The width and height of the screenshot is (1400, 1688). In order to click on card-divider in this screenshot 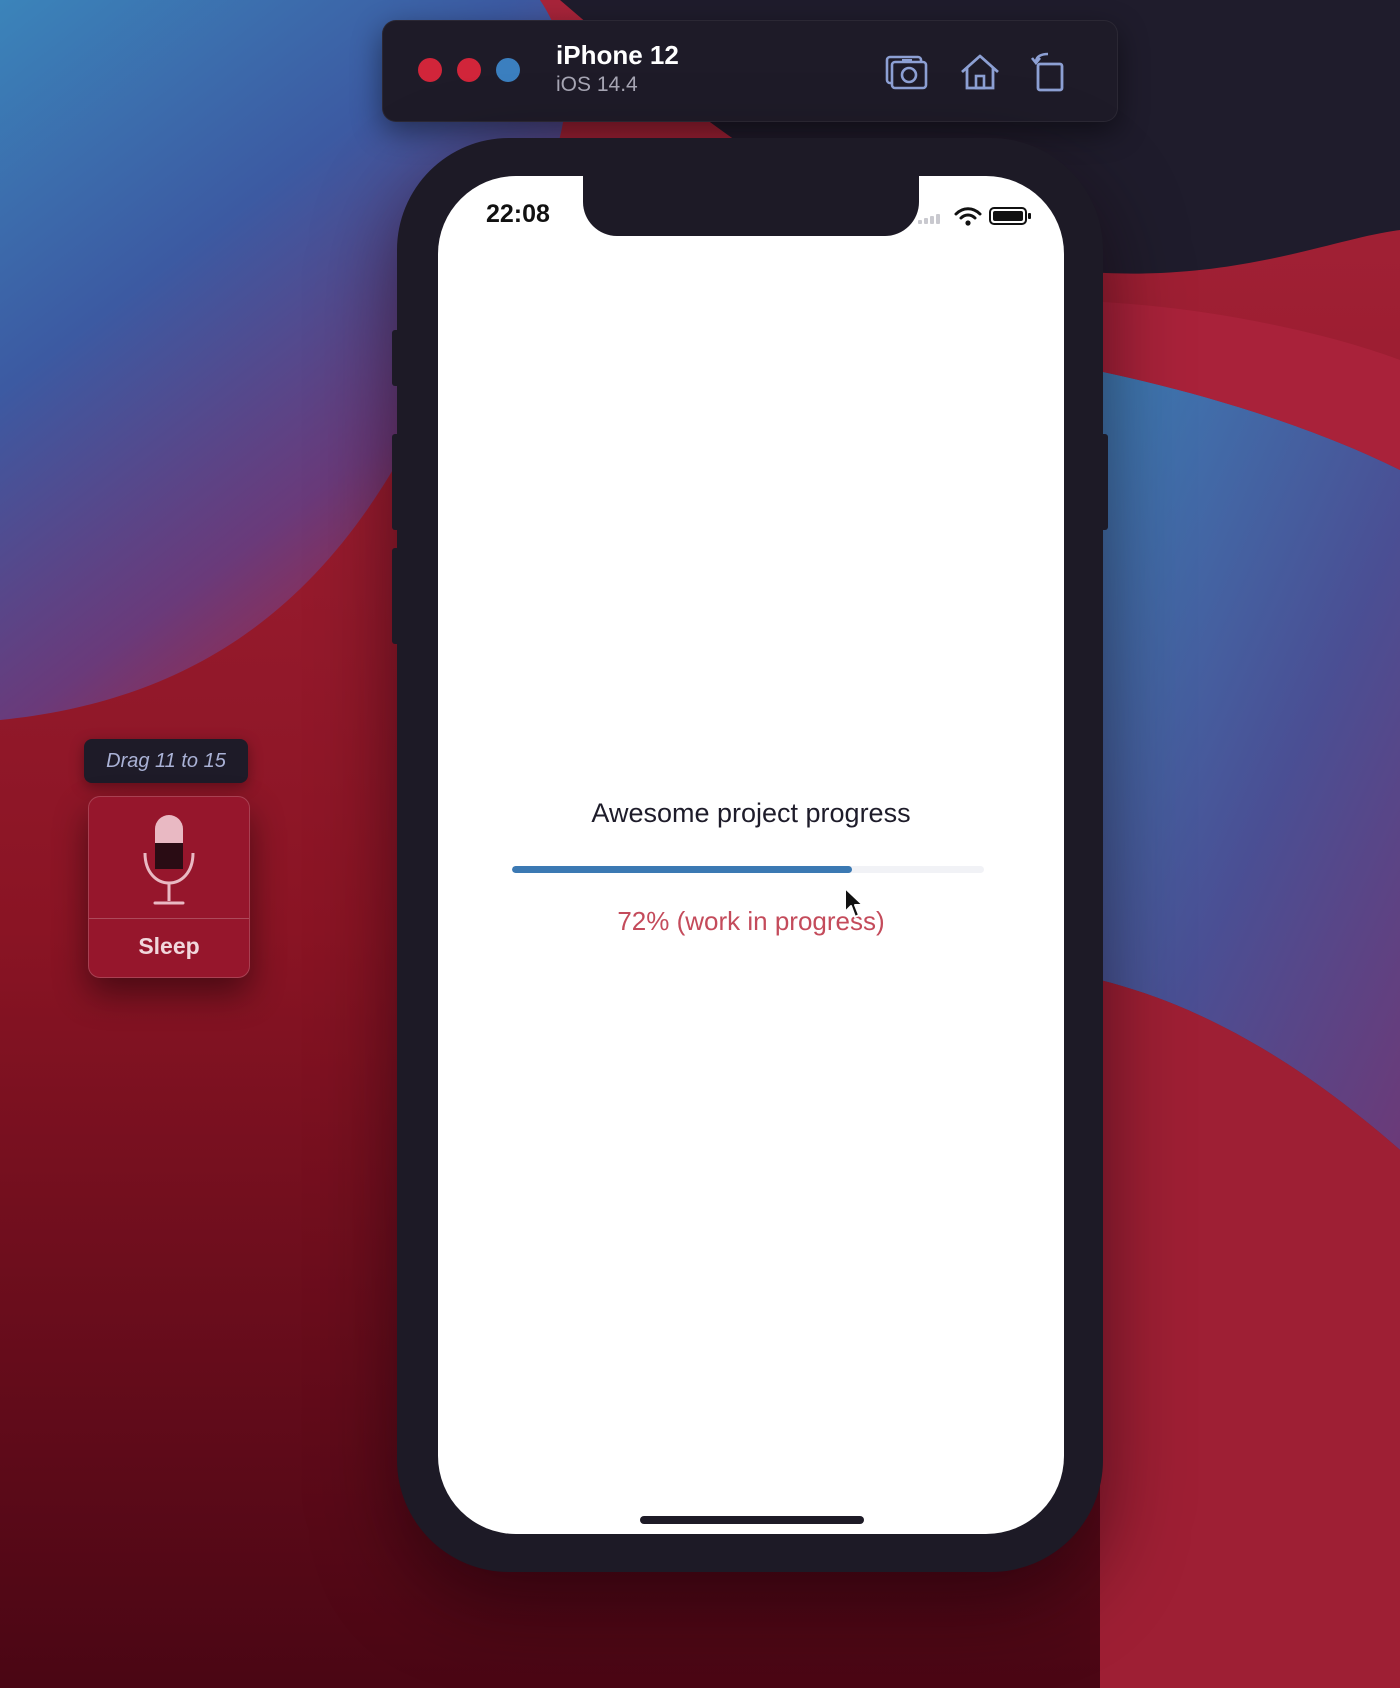, I will do `click(169, 918)`.